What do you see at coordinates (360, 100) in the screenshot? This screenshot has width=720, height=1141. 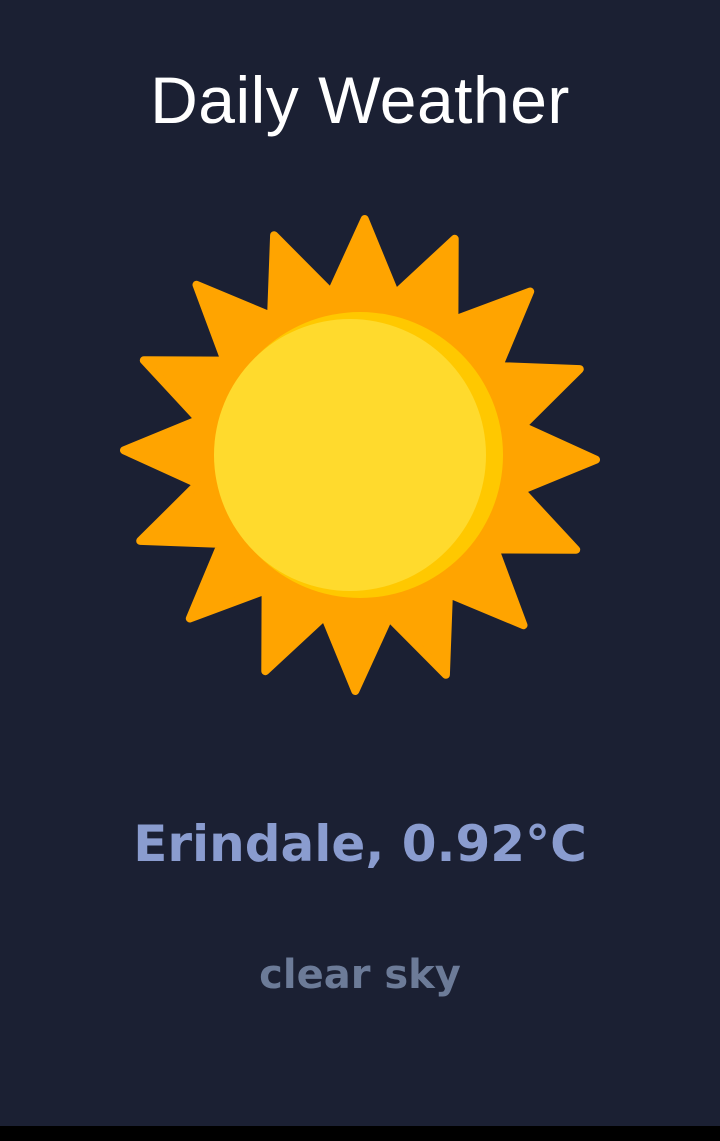 I see `page-title: Daily Weather` at bounding box center [360, 100].